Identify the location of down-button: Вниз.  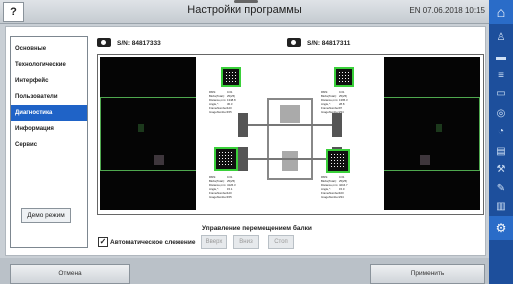
(246, 242).